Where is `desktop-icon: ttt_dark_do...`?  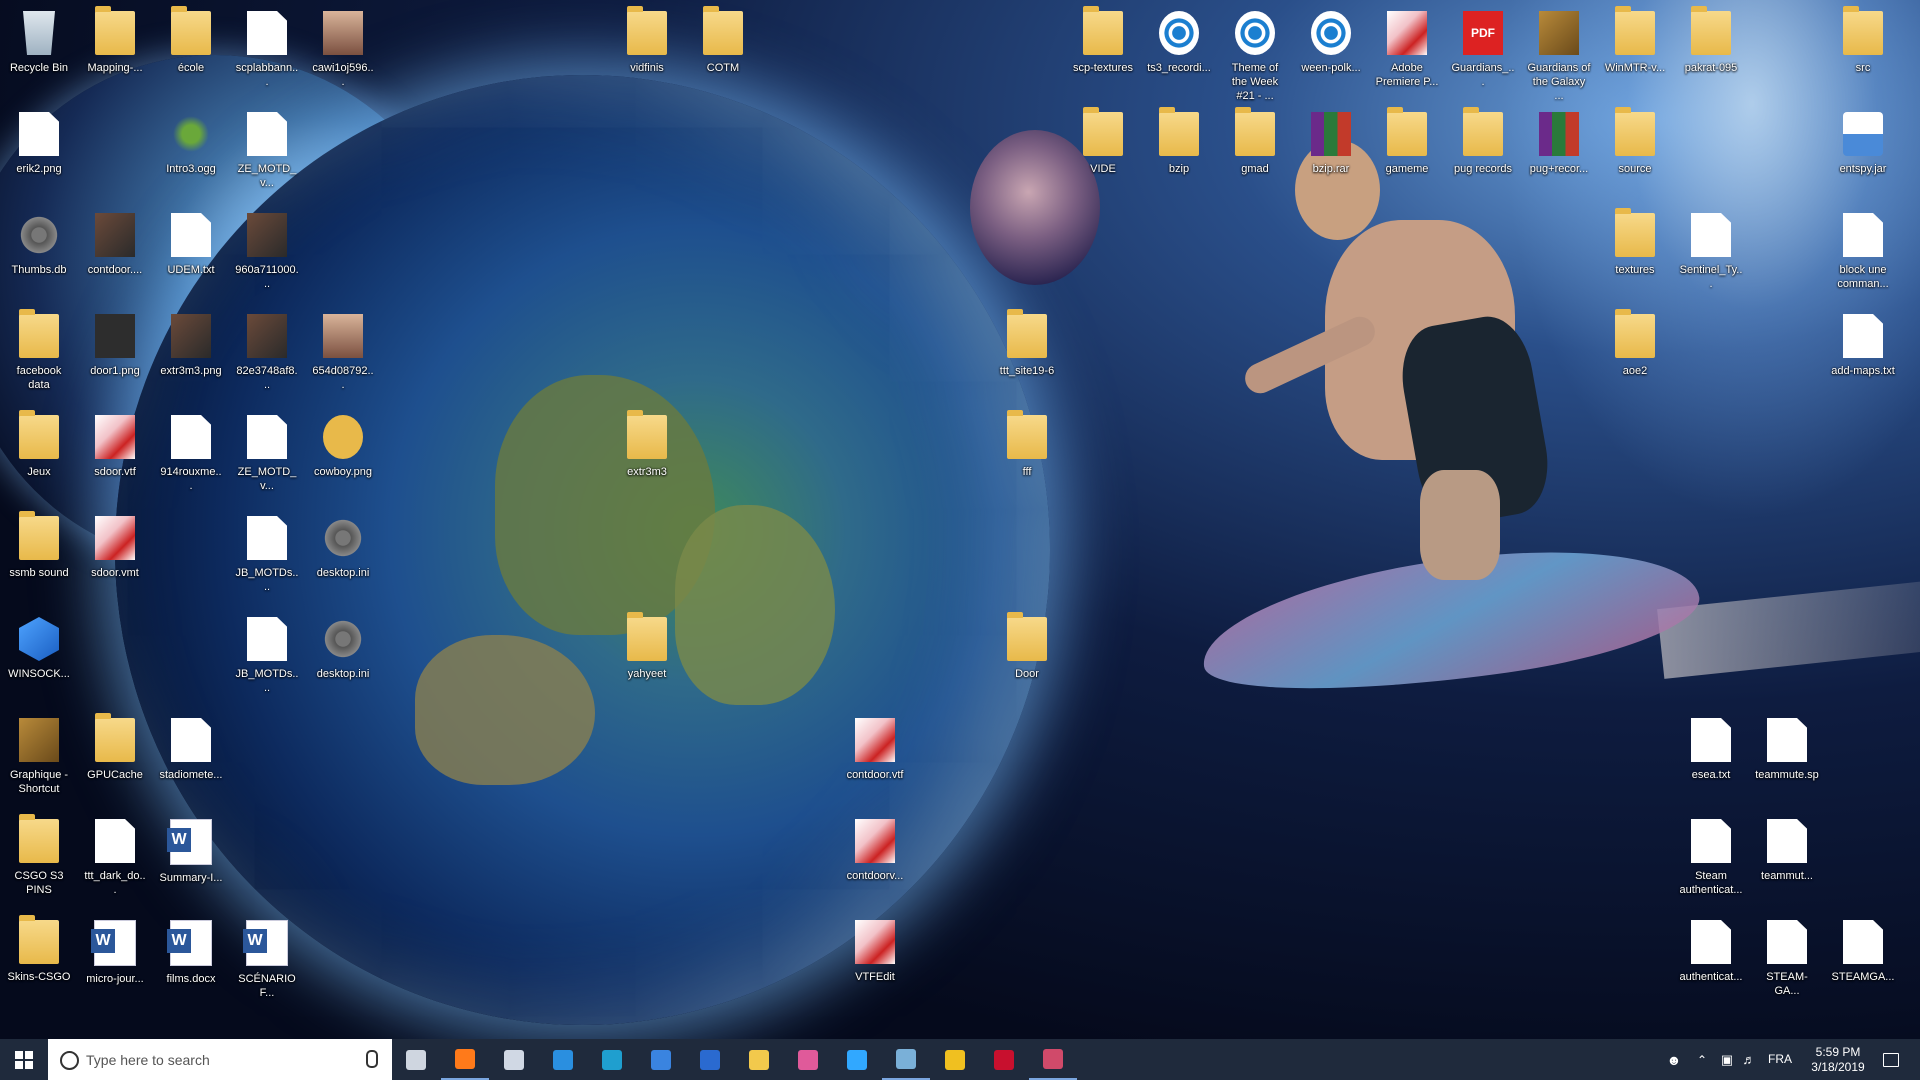
desktop-icon: ttt_dark_do... is located at coordinates (115, 863).